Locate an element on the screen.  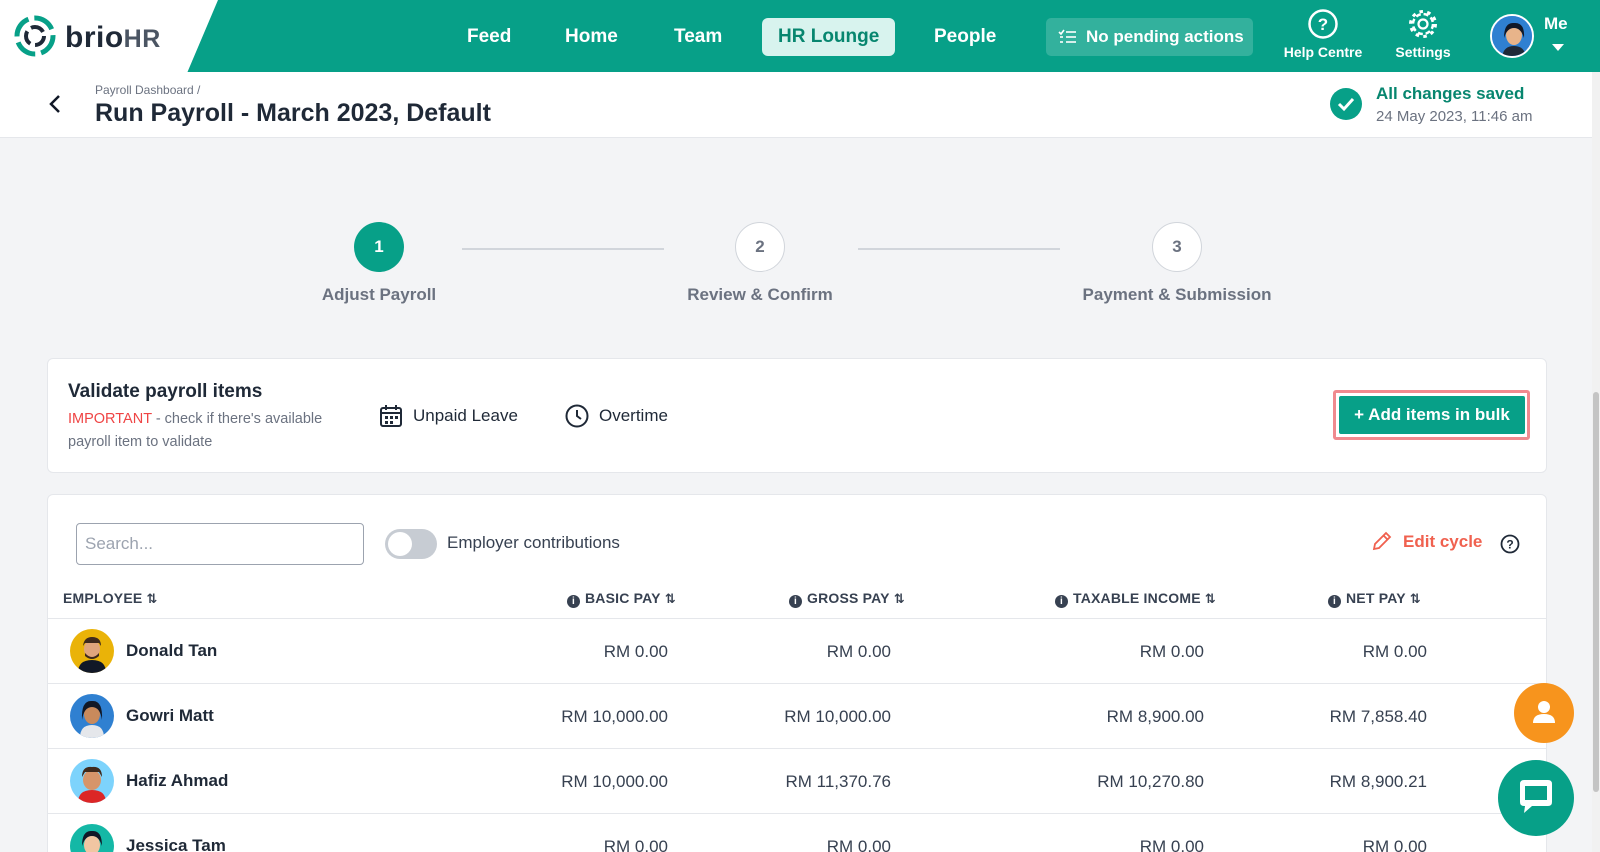
gross-pay-cell: RM 11,370.76 is located at coordinates (838, 781).